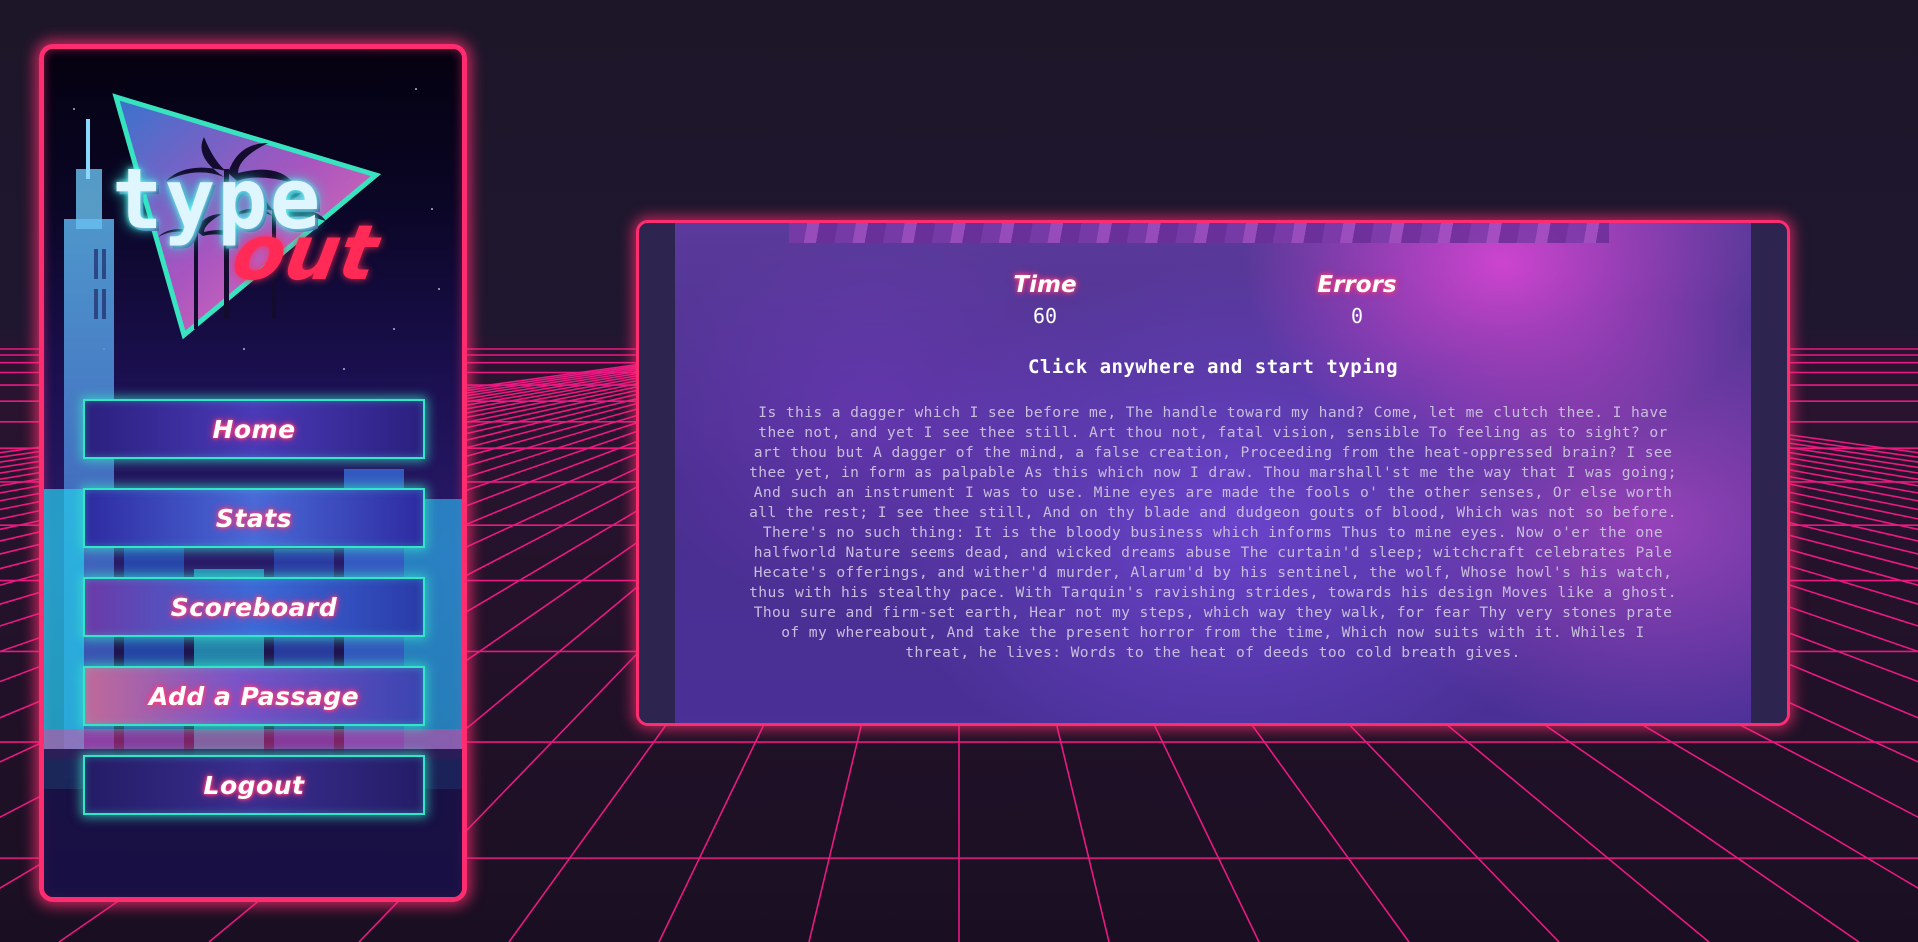  I want to click on scoreboard-button: Scoreboard, so click(254, 607).